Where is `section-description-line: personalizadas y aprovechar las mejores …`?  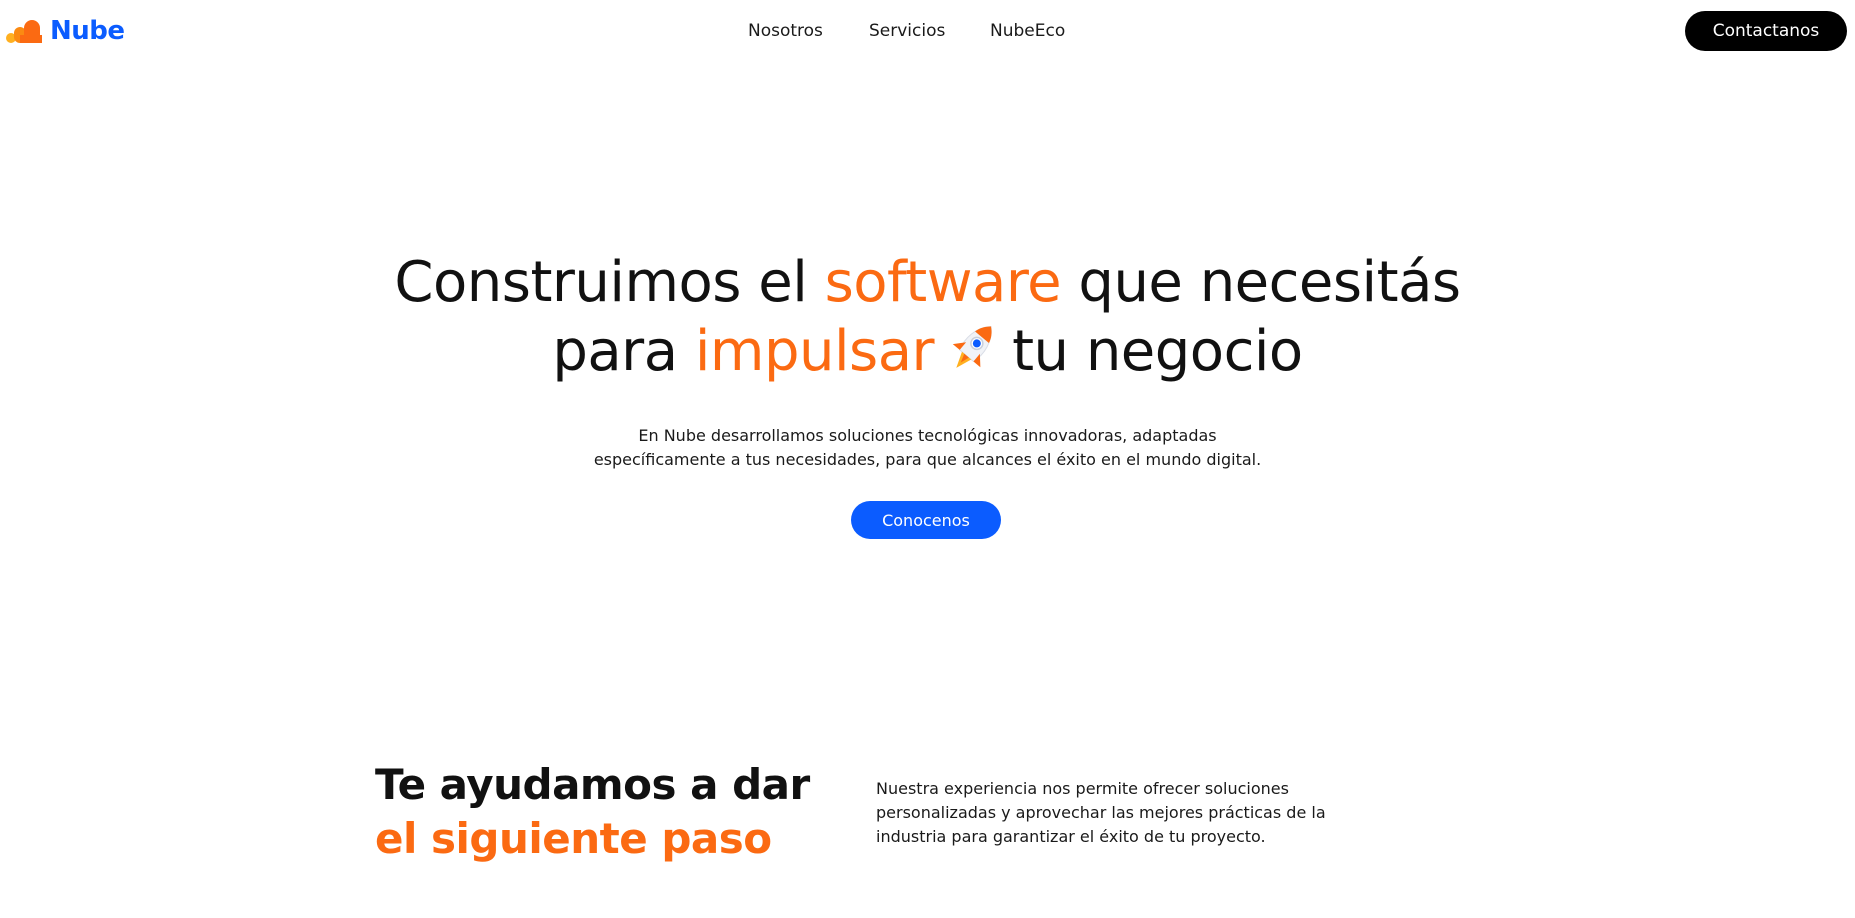 section-description-line: personalizadas y aprovechar las mejores … is located at coordinates (1101, 812).